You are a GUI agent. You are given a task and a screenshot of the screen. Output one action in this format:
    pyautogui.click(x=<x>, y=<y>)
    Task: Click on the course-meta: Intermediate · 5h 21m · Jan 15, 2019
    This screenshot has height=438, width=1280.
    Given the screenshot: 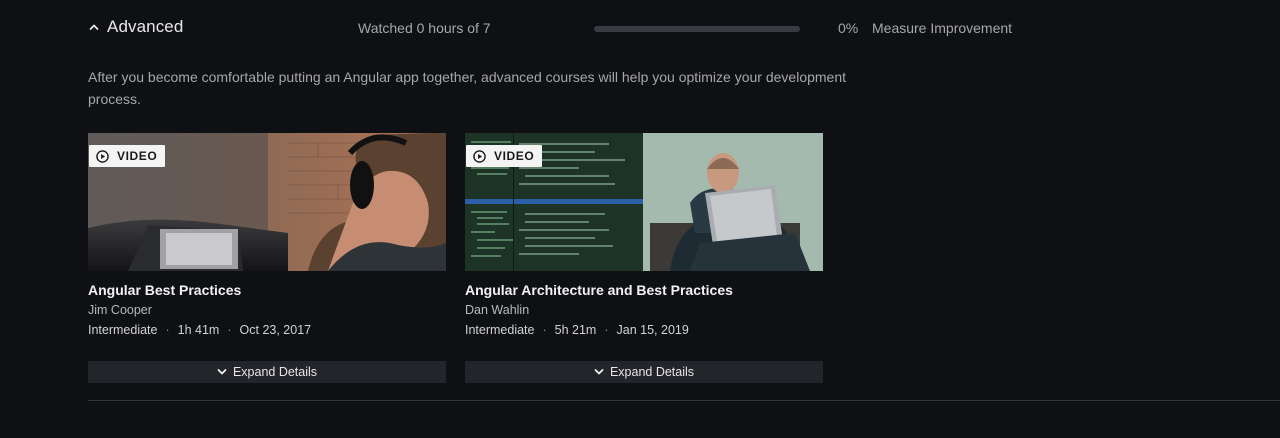 What is the action you would take?
    pyautogui.click(x=644, y=330)
    